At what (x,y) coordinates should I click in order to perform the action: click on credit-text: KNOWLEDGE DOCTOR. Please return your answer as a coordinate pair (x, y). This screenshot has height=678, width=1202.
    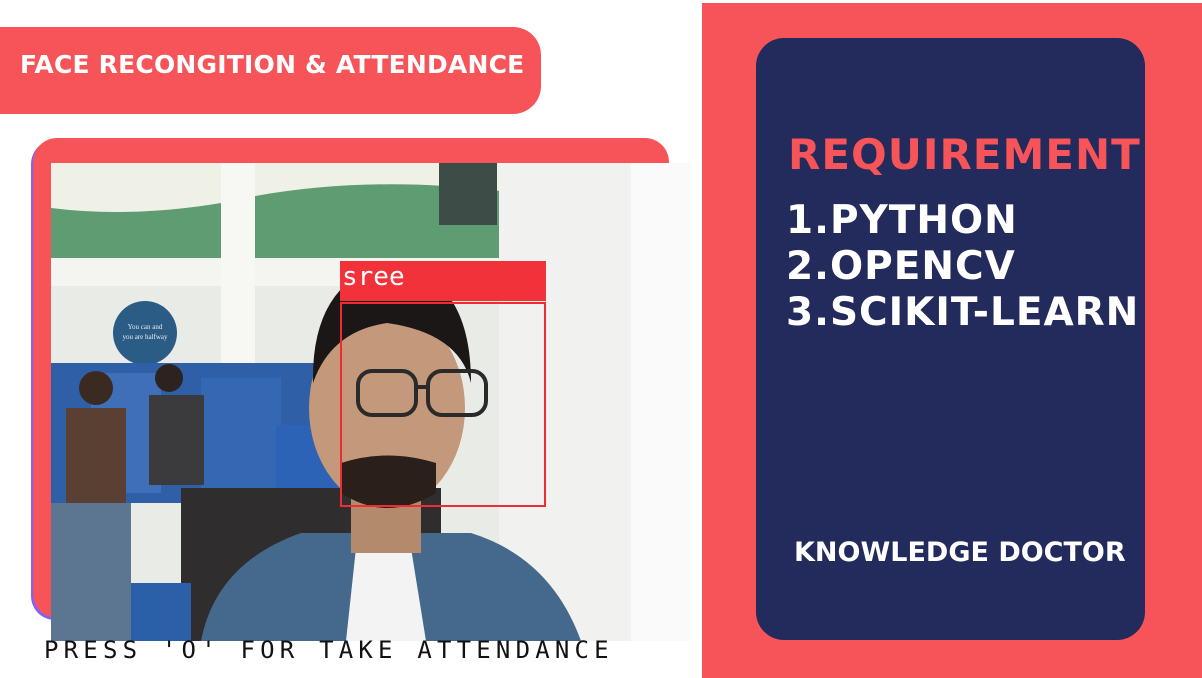
    Looking at the image, I should click on (960, 552).